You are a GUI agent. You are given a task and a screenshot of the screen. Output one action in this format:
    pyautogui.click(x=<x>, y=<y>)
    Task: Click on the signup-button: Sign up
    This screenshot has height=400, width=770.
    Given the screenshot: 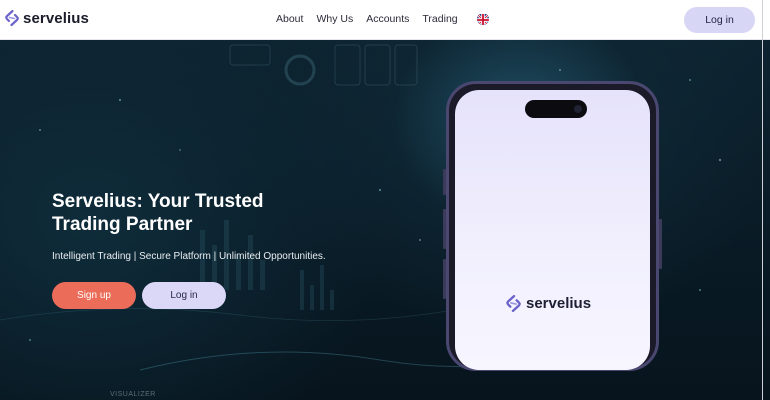 What is the action you would take?
    pyautogui.click(x=94, y=295)
    